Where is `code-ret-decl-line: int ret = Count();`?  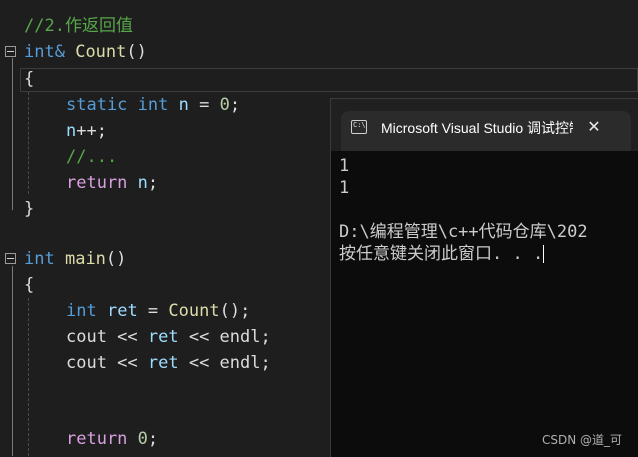
code-ret-decl-line: int ret = Count(); is located at coordinates (158, 311).